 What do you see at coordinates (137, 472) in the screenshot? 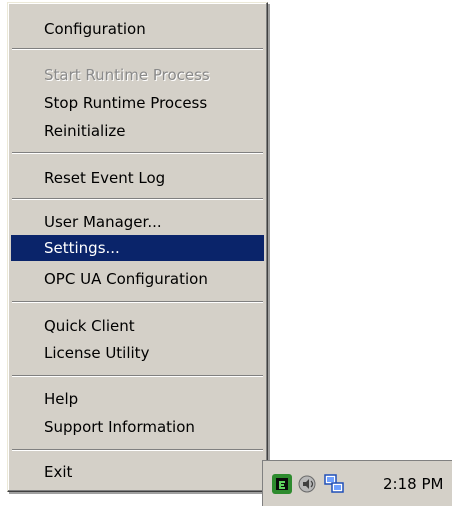
I see `menu-item-exit: Exit` at bounding box center [137, 472].